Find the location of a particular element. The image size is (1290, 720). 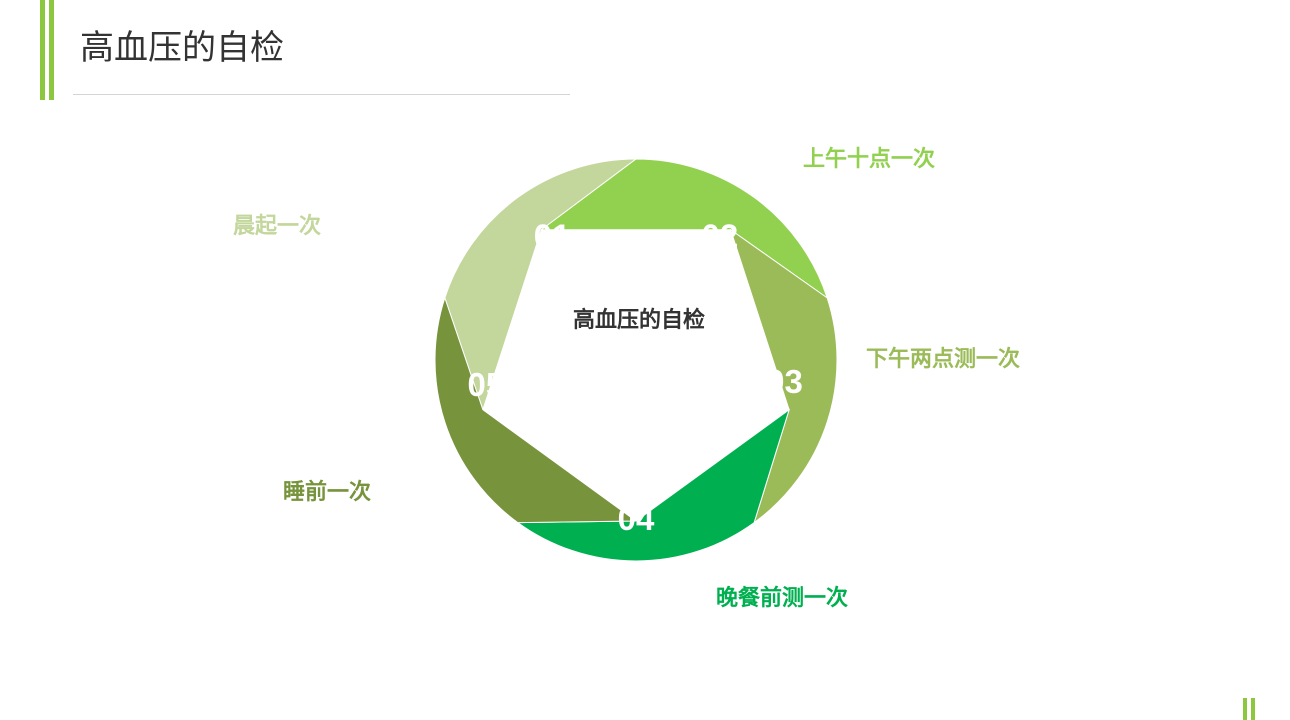

corner-accent-bar-right is located at coordinates (1253, 709).